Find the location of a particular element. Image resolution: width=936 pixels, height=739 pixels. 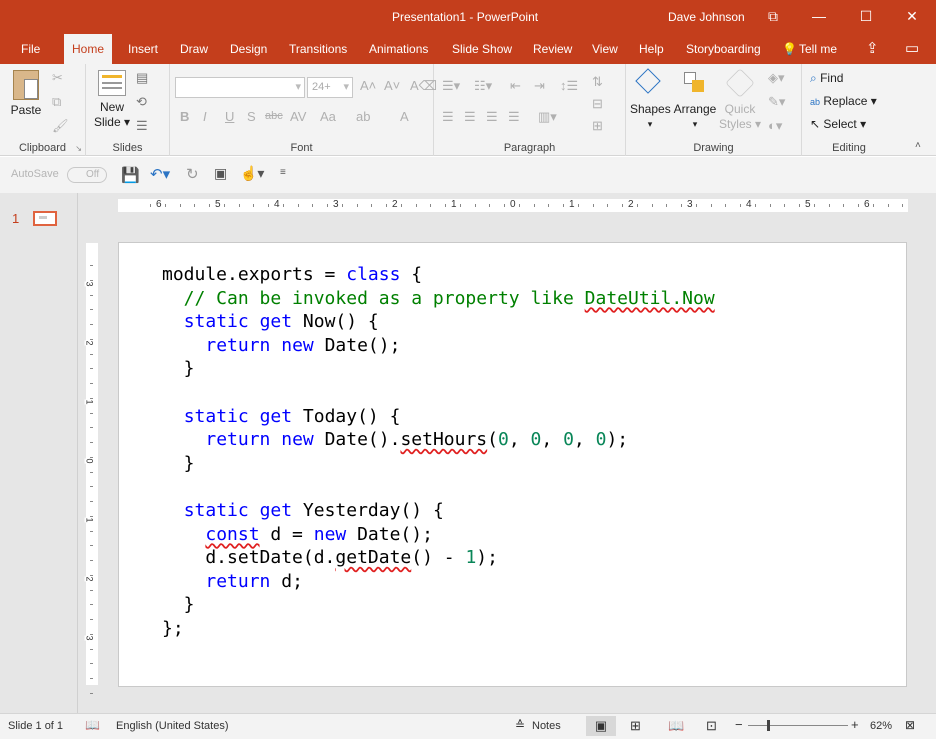

tab-animations: Animations is located at coordinates (398, 49).